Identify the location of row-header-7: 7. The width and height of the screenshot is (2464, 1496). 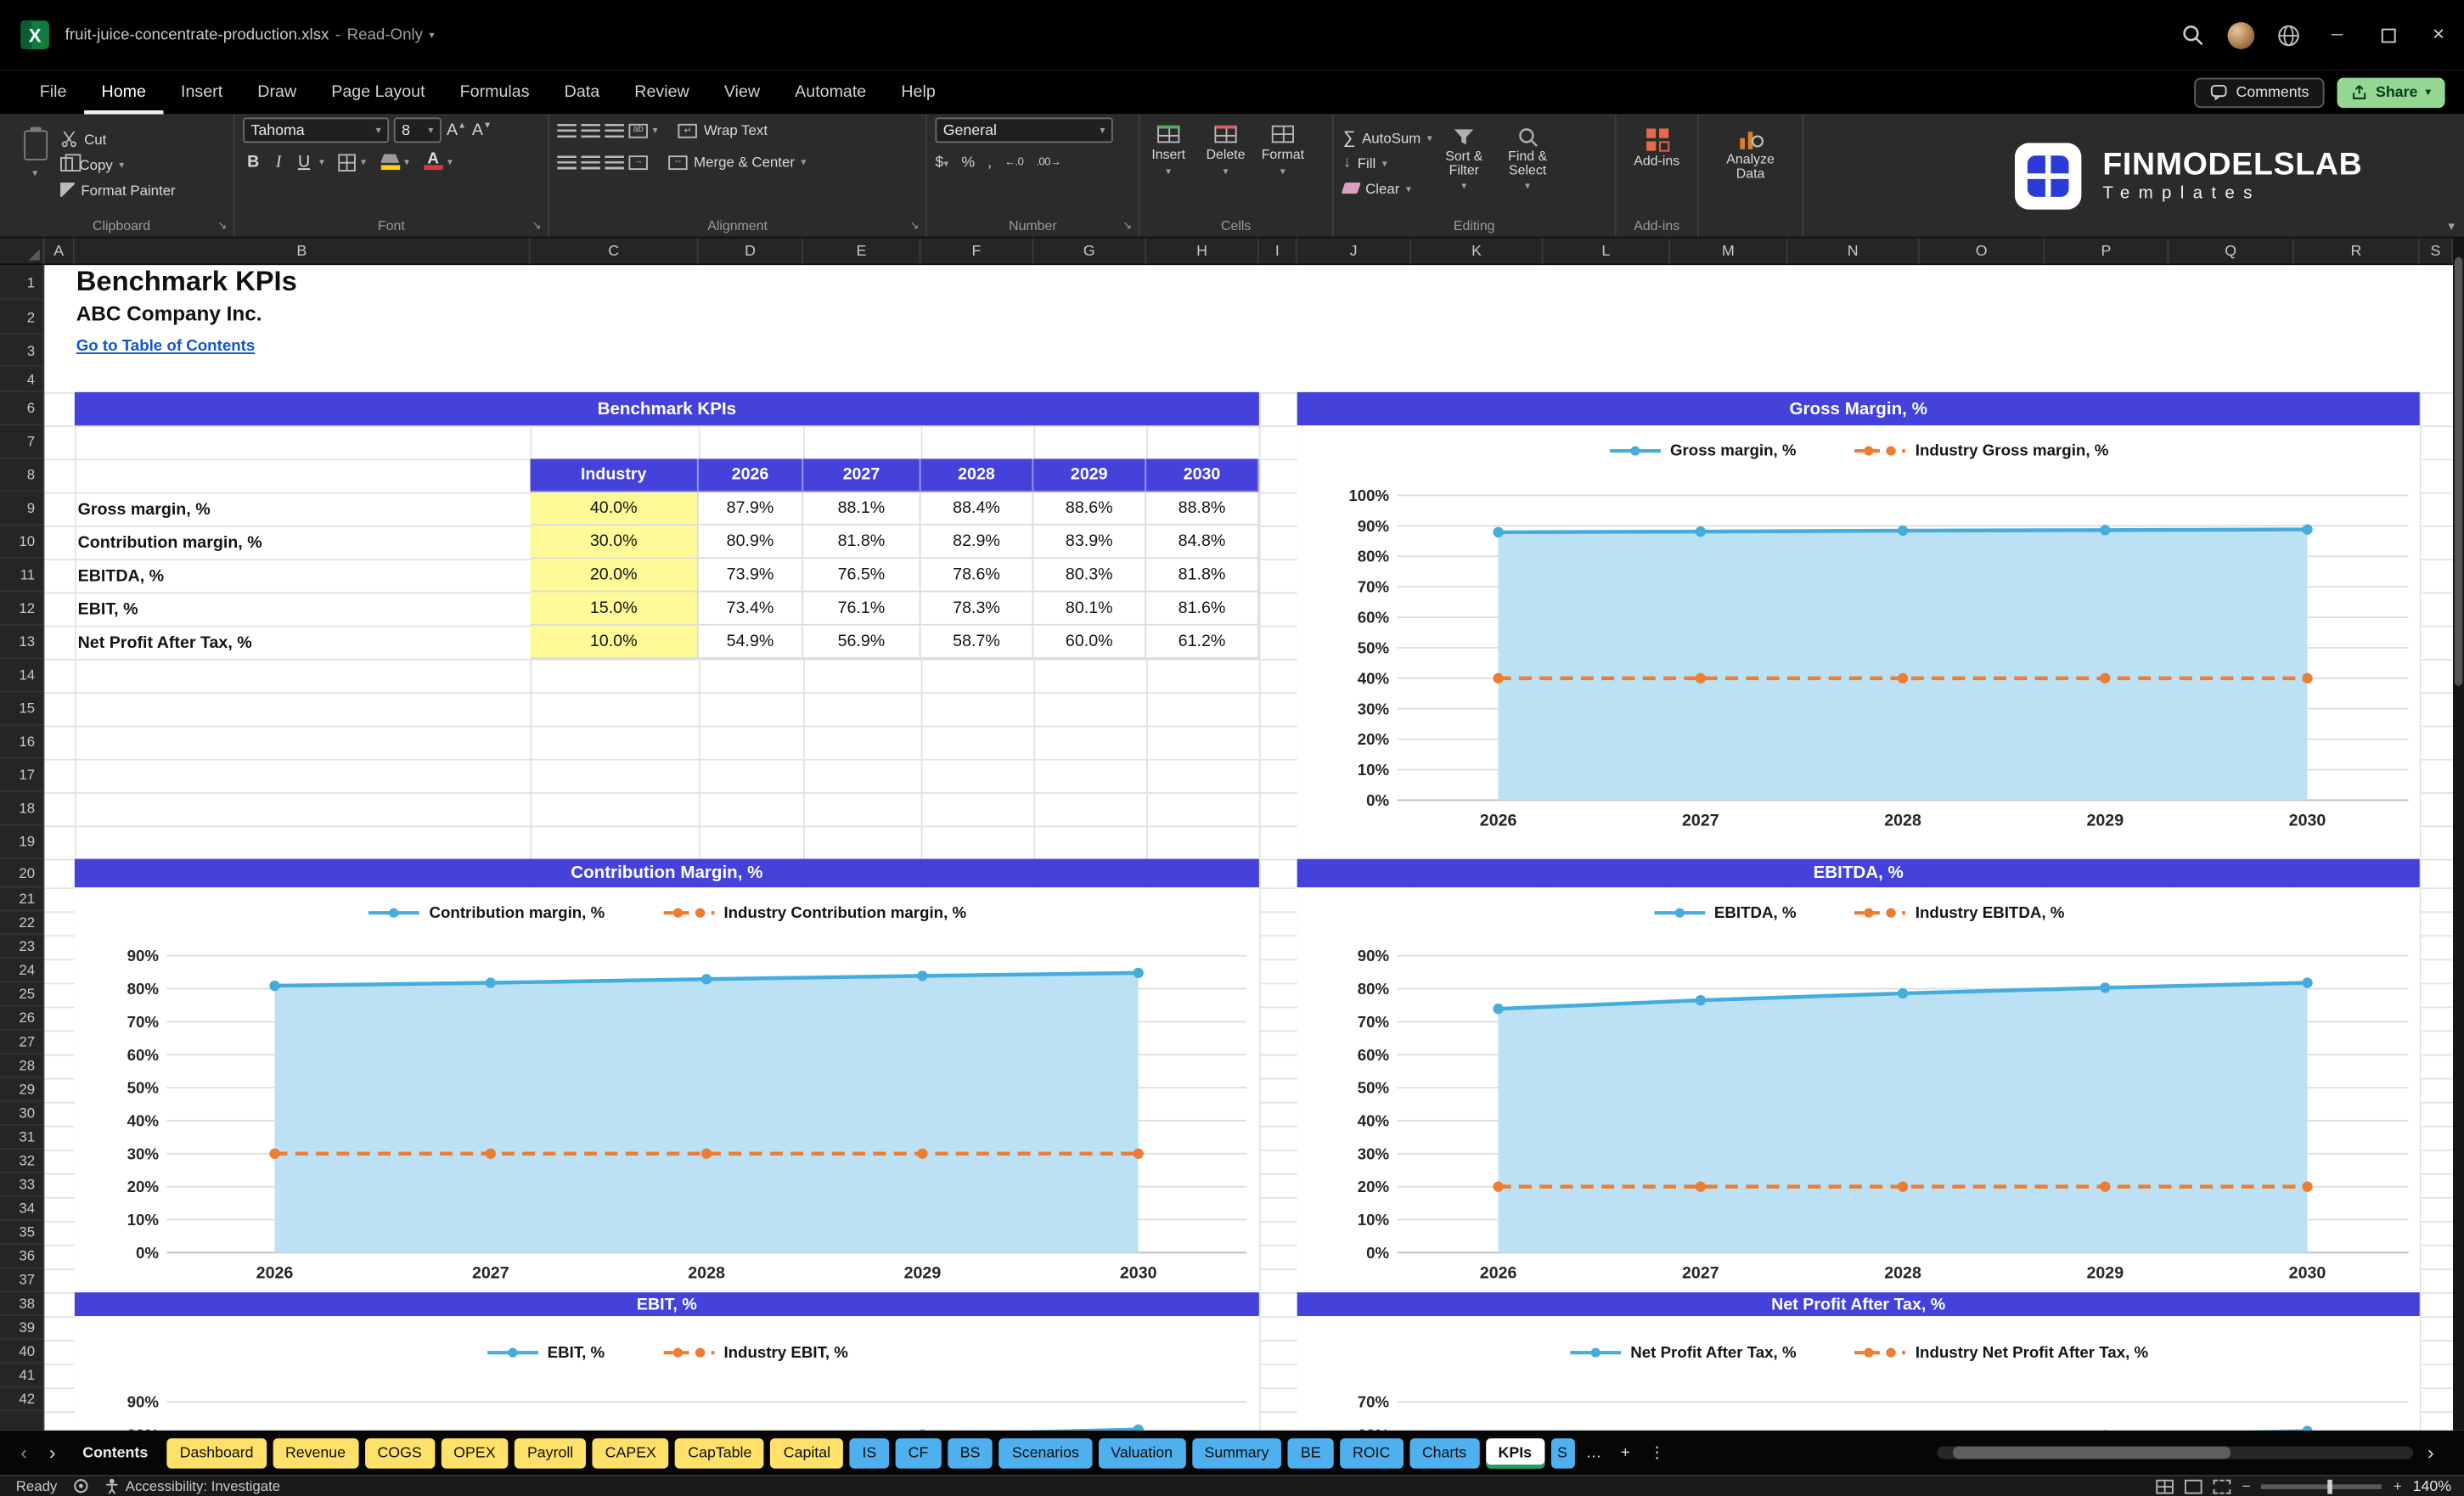
(21, 442).